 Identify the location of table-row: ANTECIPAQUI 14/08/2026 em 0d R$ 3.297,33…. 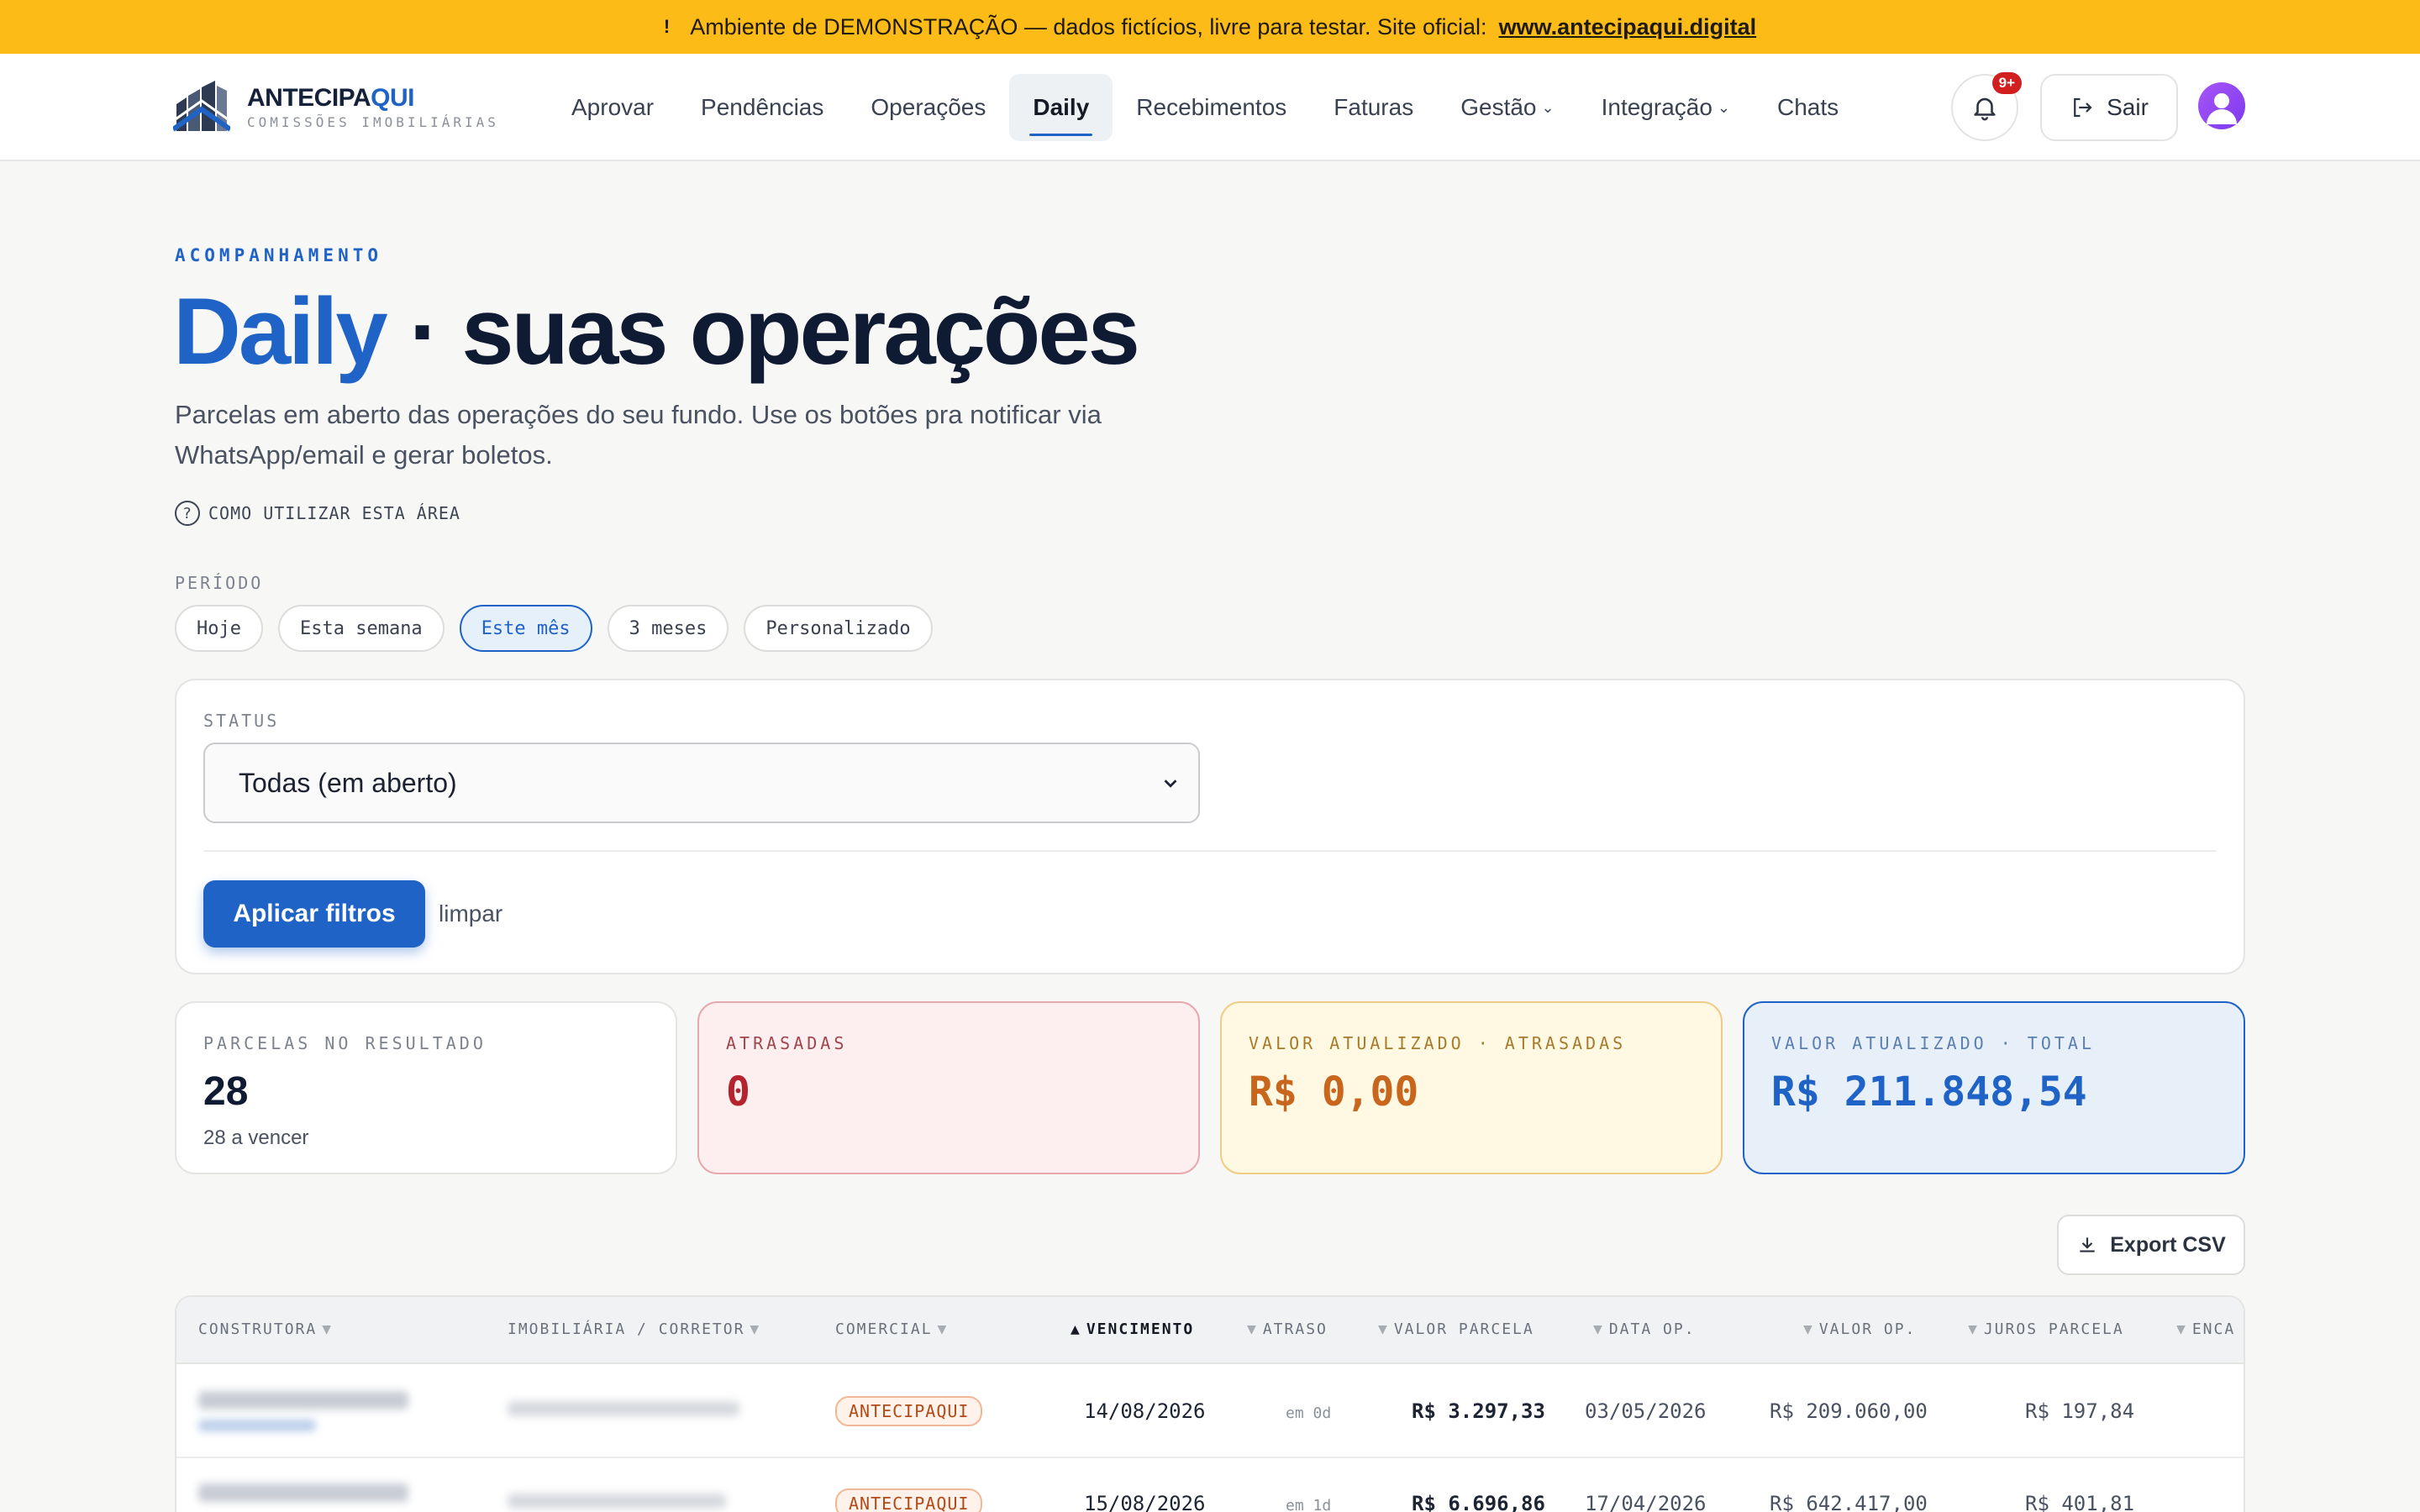
(1210, 1411).